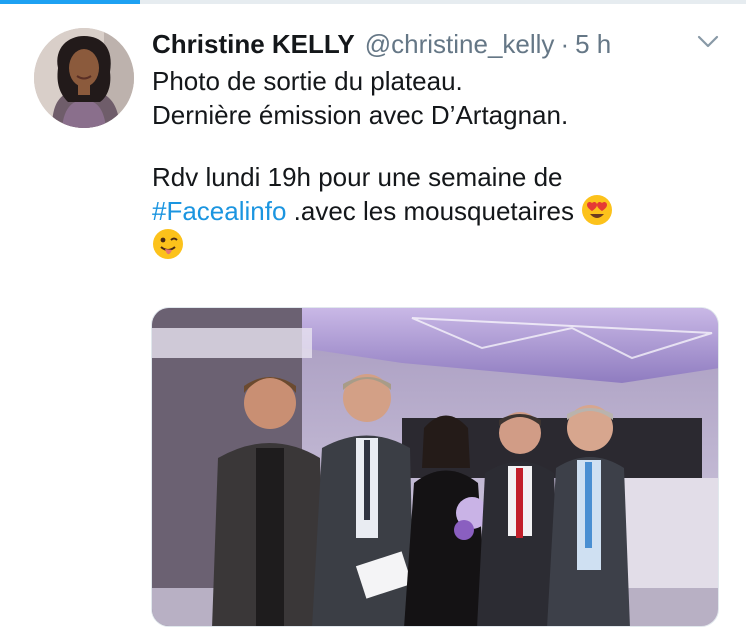  Describe the element at coordinates (360, 115) in the screenshot. I see `tweet-line-2: Dernière émission avec D’Artagnan.` at that location.